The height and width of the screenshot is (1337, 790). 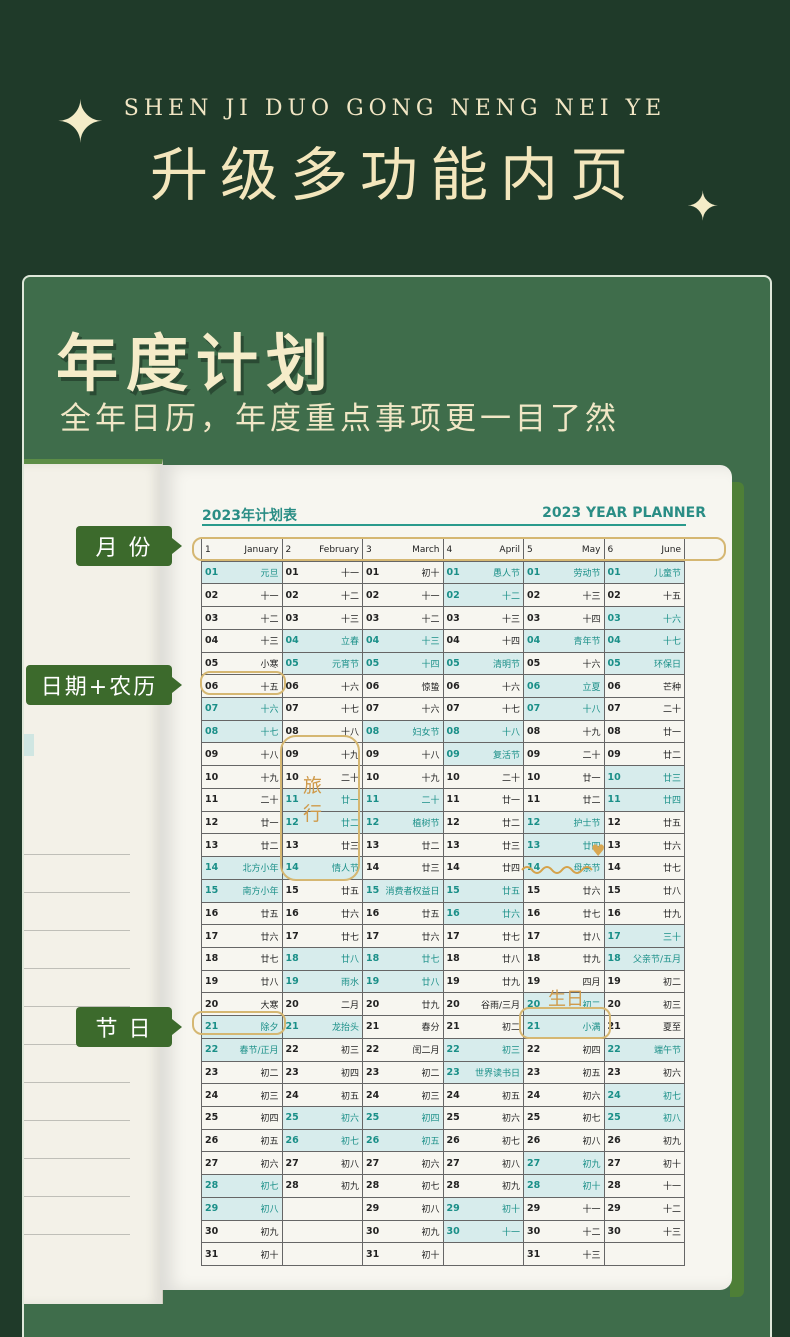 I want to click on day-cell: 27 初六, so click(x=403, y=1164).